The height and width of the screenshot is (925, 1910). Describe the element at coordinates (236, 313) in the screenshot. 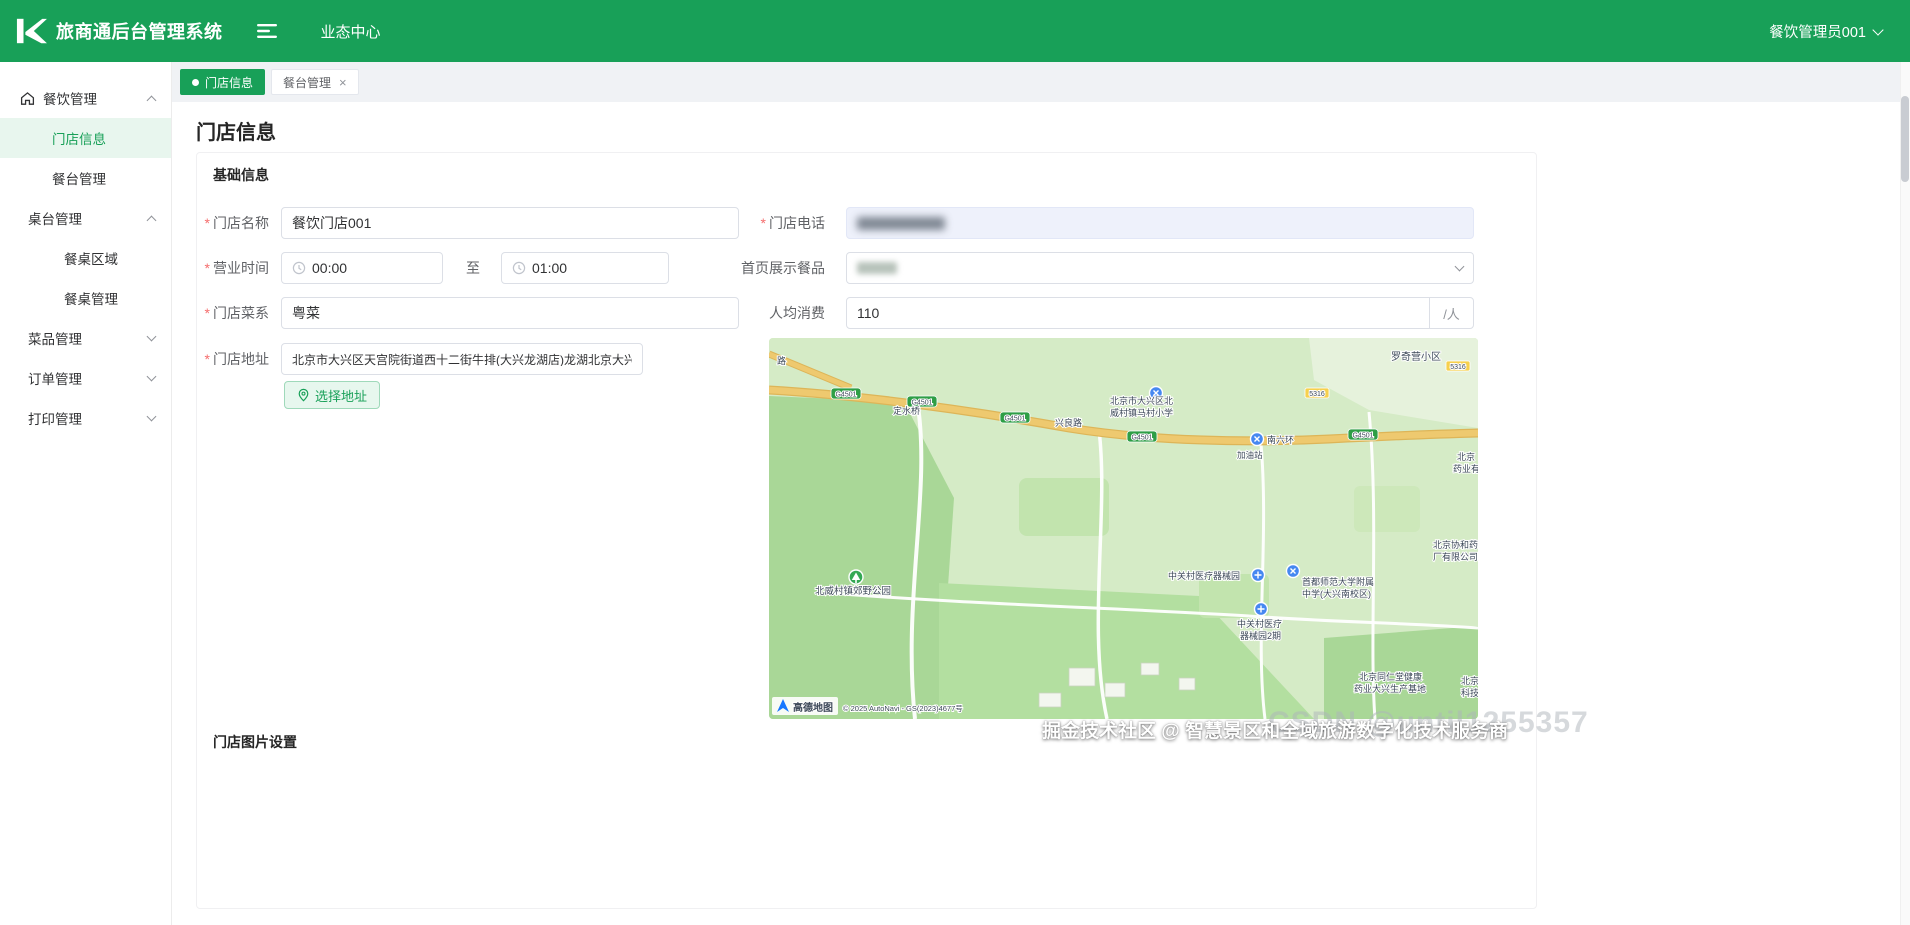

I see `cuisine-label: * 门店菜系` at that location.